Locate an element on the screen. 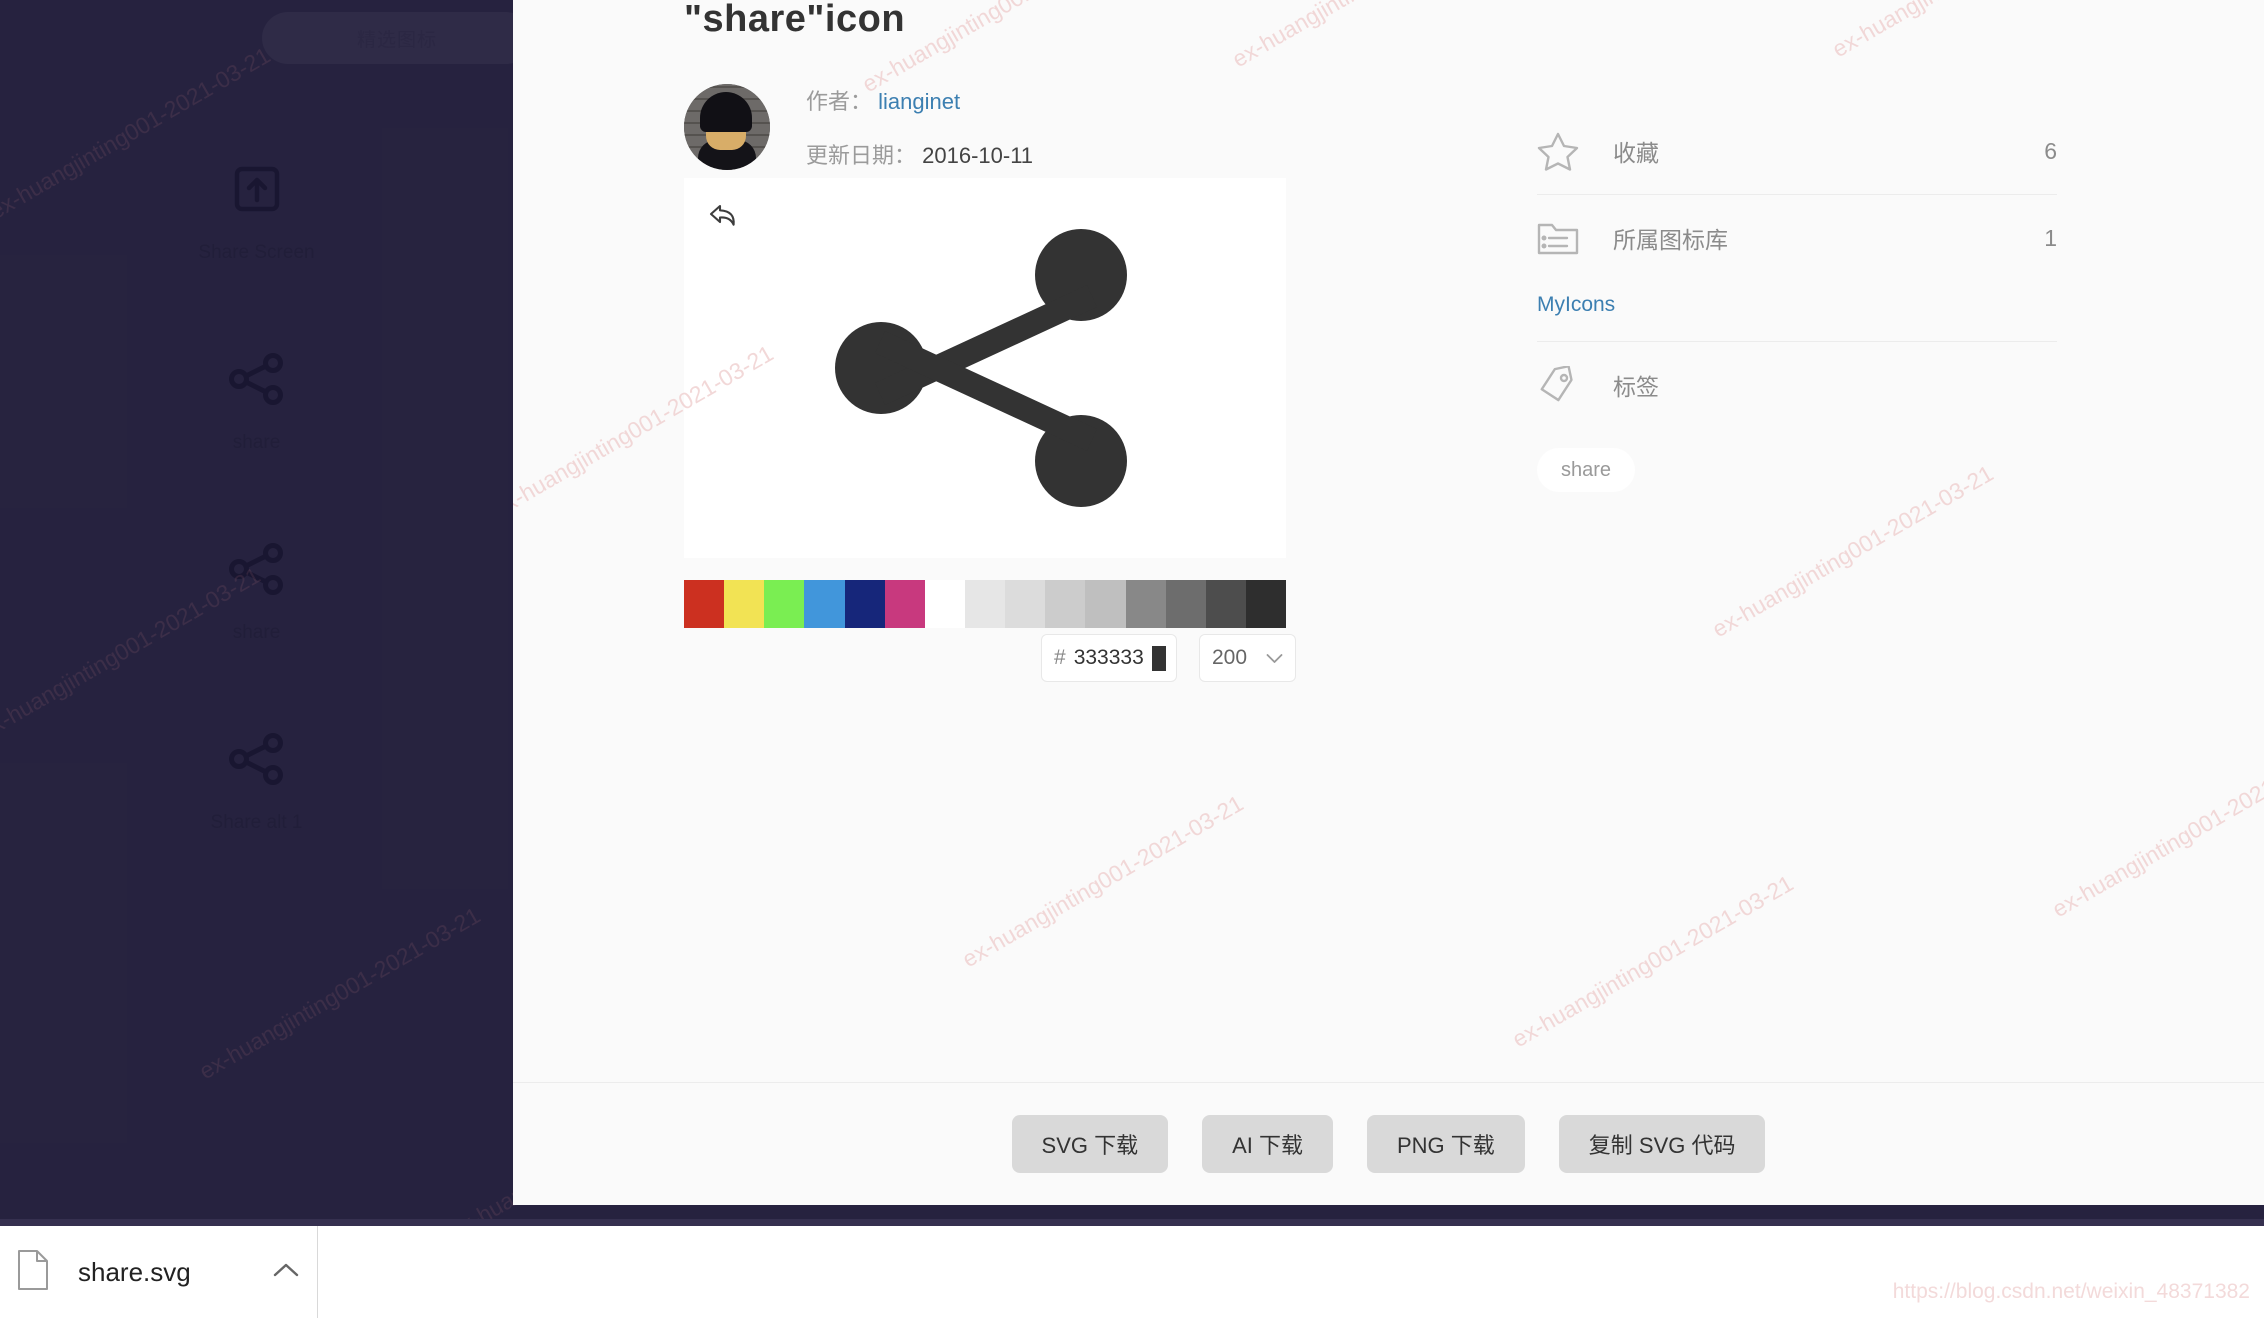 The height and width of the screenshot is (1318, 2264). hex-color-input: # 333333 is located at coordinates (1109, 658).